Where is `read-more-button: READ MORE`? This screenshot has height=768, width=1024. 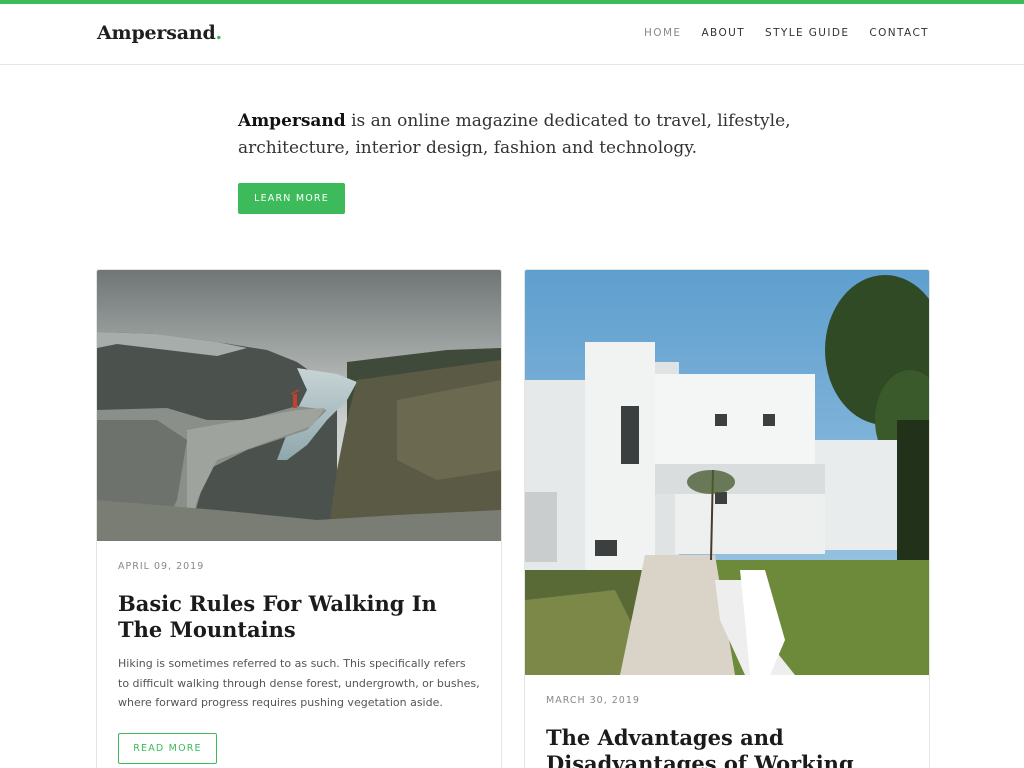
read-more-button: READ MORE is located at coordinates (167, 748).